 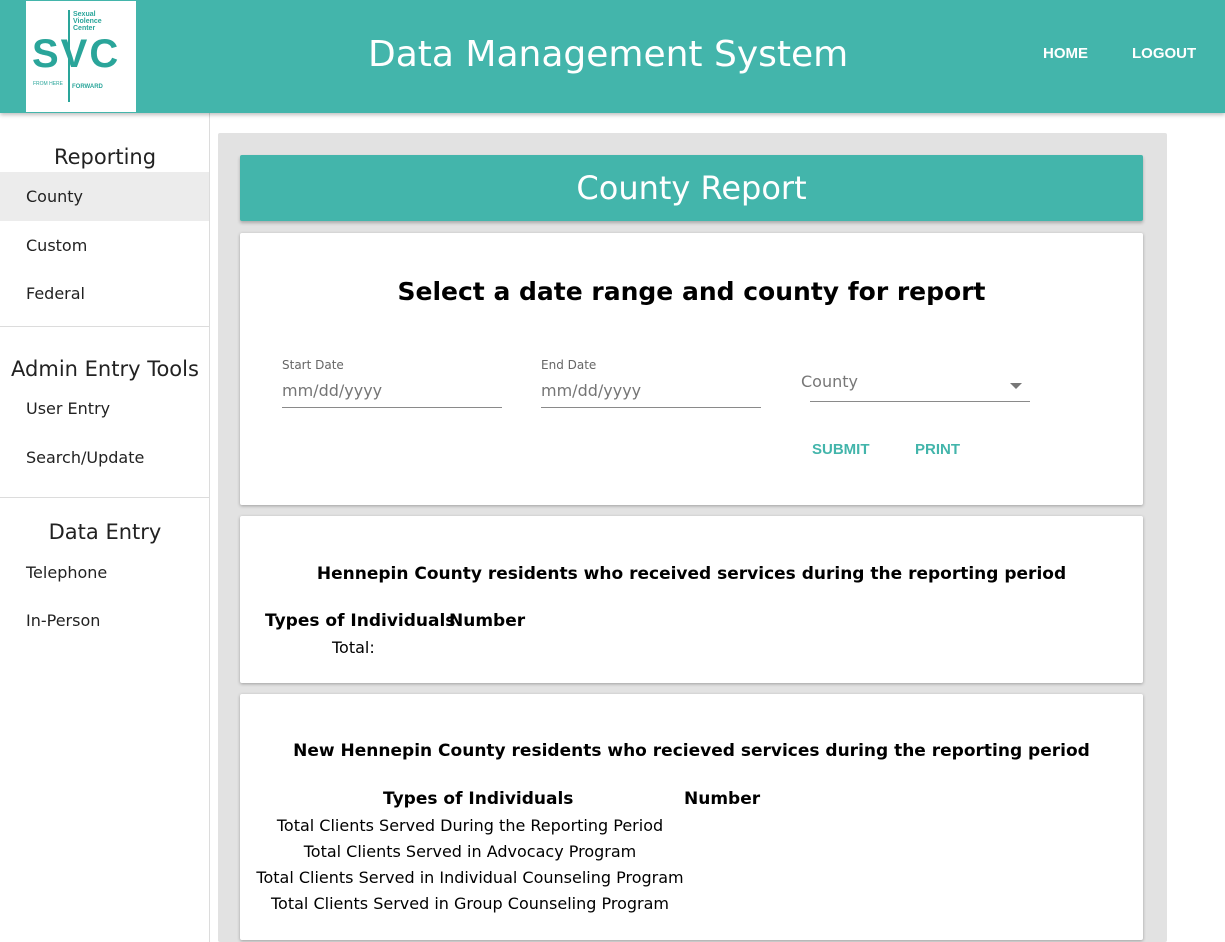 I want to click on sidebar-heading-admin: Admin Entry Tools, so click(x=105, y=369).